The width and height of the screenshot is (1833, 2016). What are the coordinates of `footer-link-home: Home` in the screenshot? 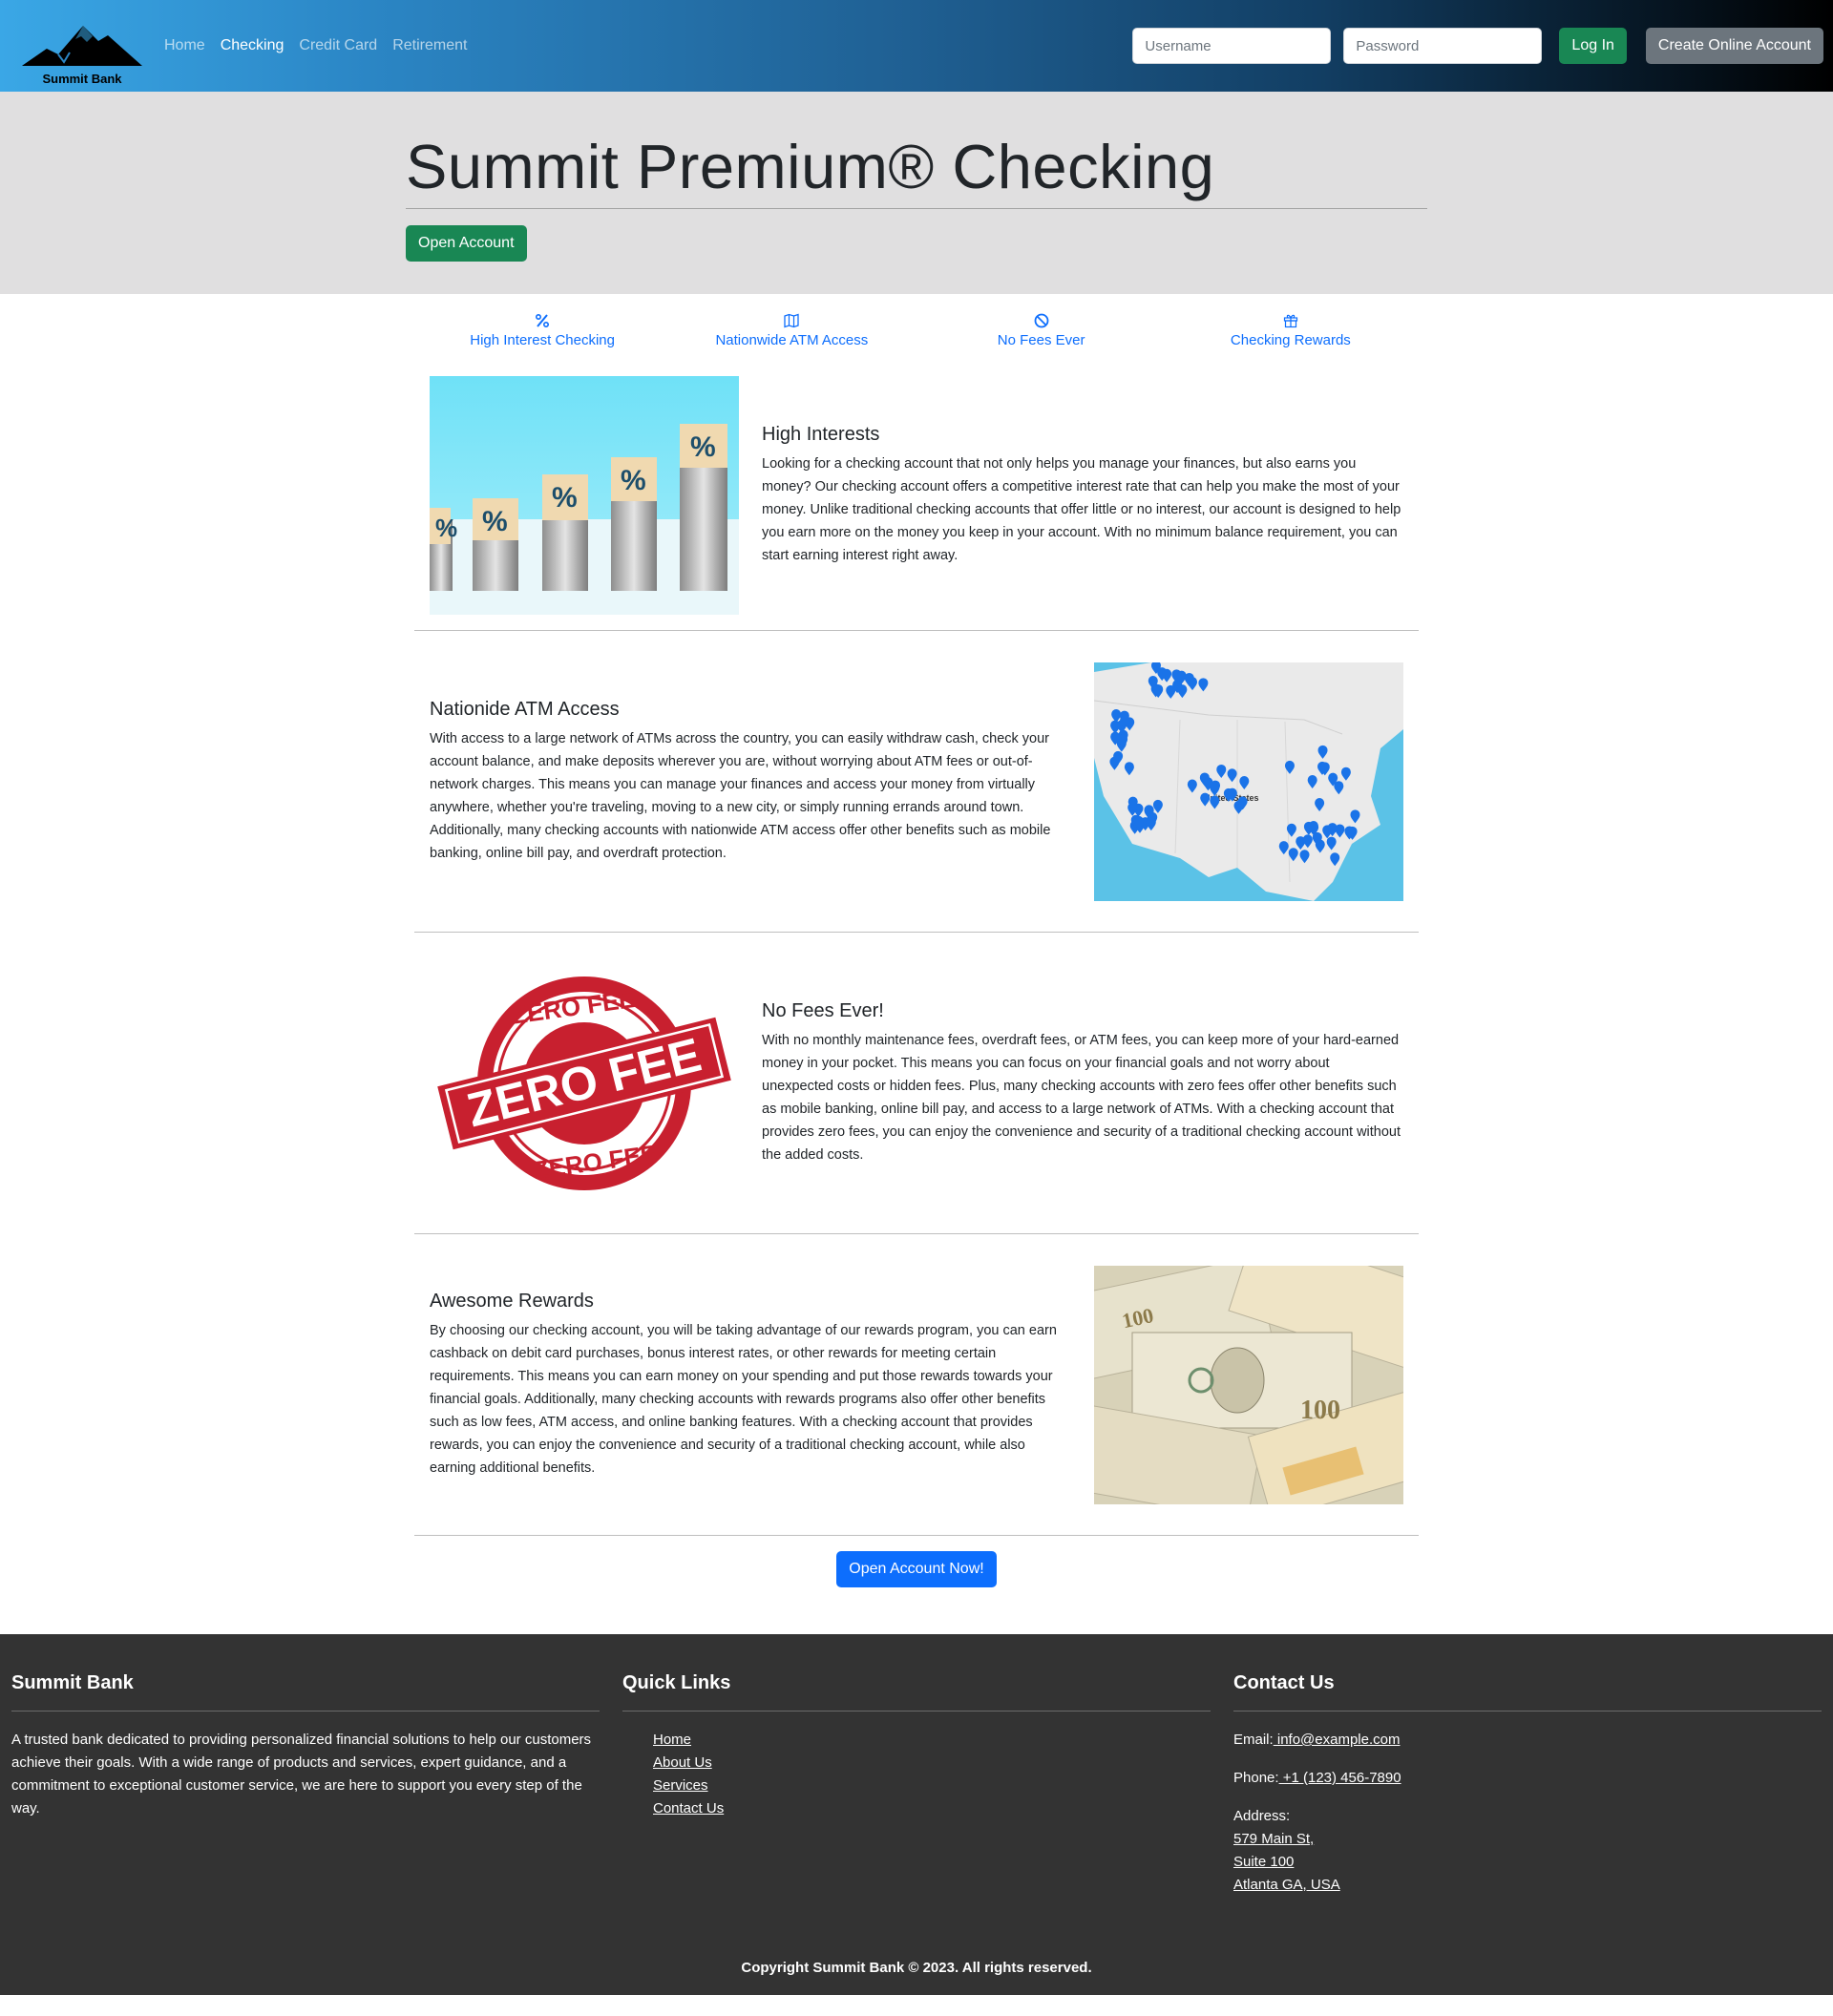 It's located at (672, 1740).